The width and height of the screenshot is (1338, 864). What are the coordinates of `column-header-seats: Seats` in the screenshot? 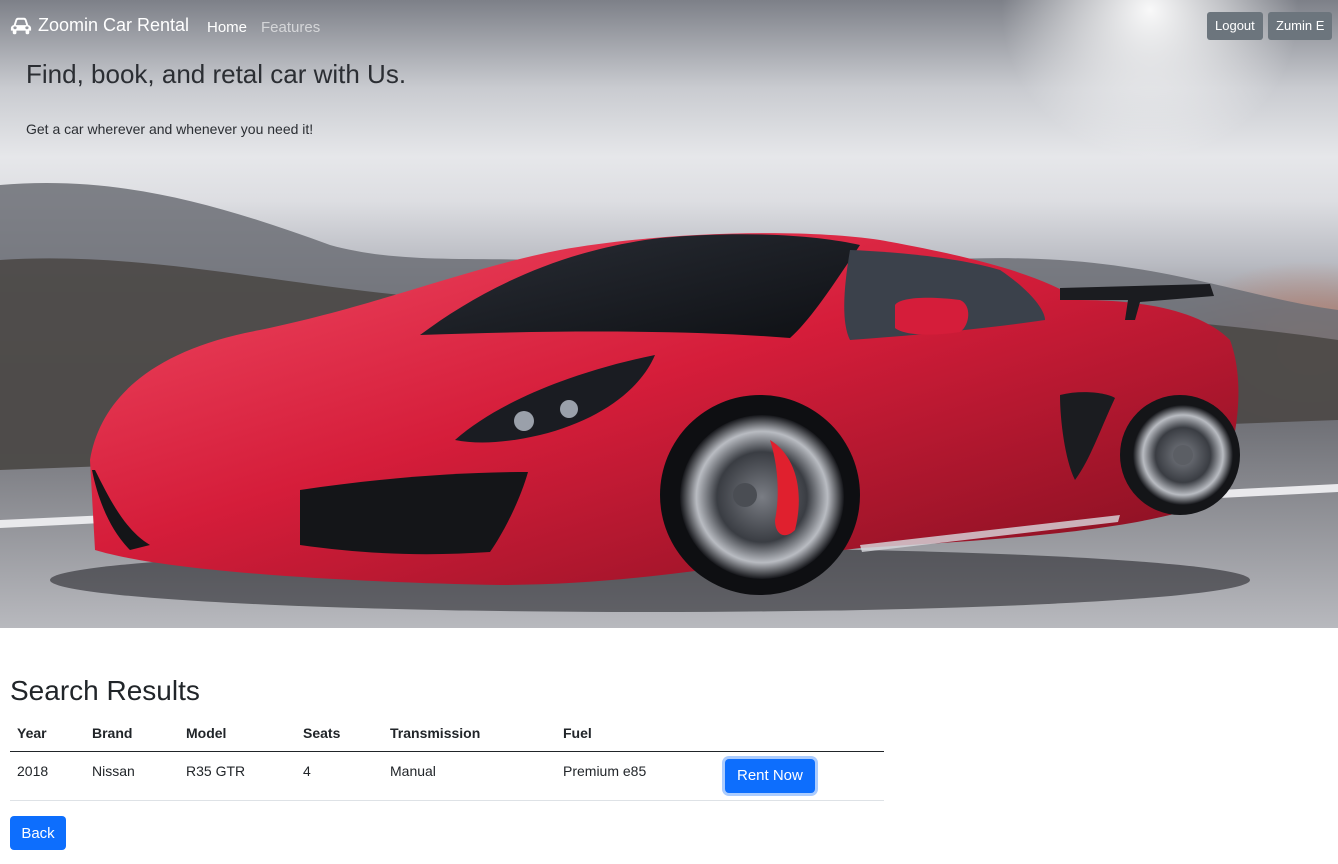 It's located at (339, 734).